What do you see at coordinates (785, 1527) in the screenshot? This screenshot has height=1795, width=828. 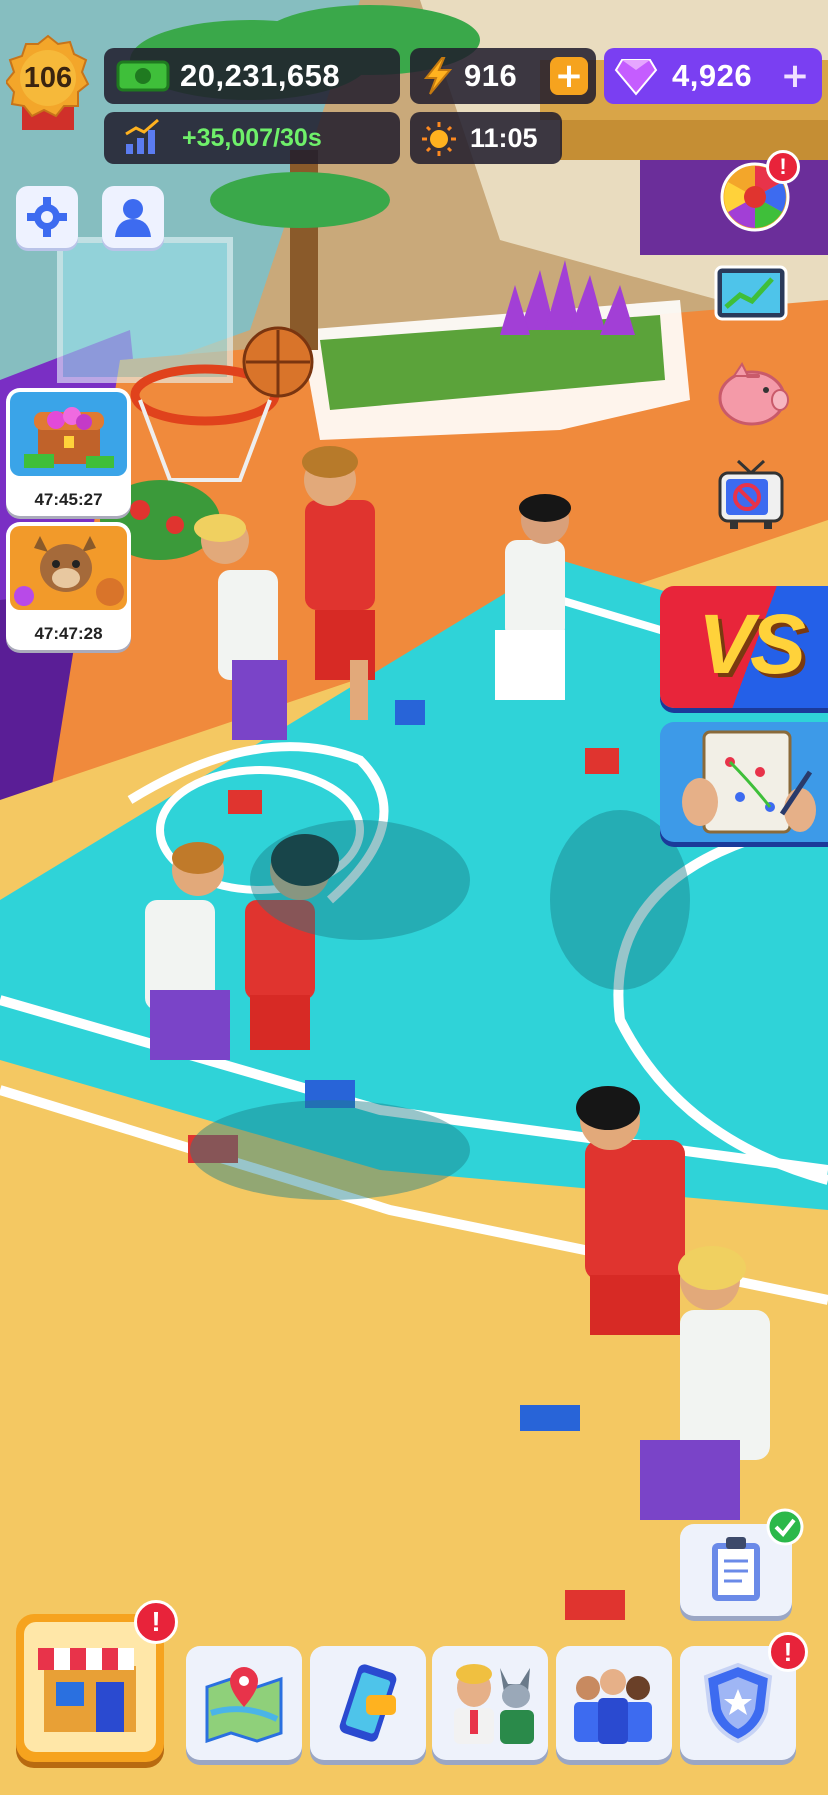 I see `checkmark-icon` at bounding box center [785, 1527].